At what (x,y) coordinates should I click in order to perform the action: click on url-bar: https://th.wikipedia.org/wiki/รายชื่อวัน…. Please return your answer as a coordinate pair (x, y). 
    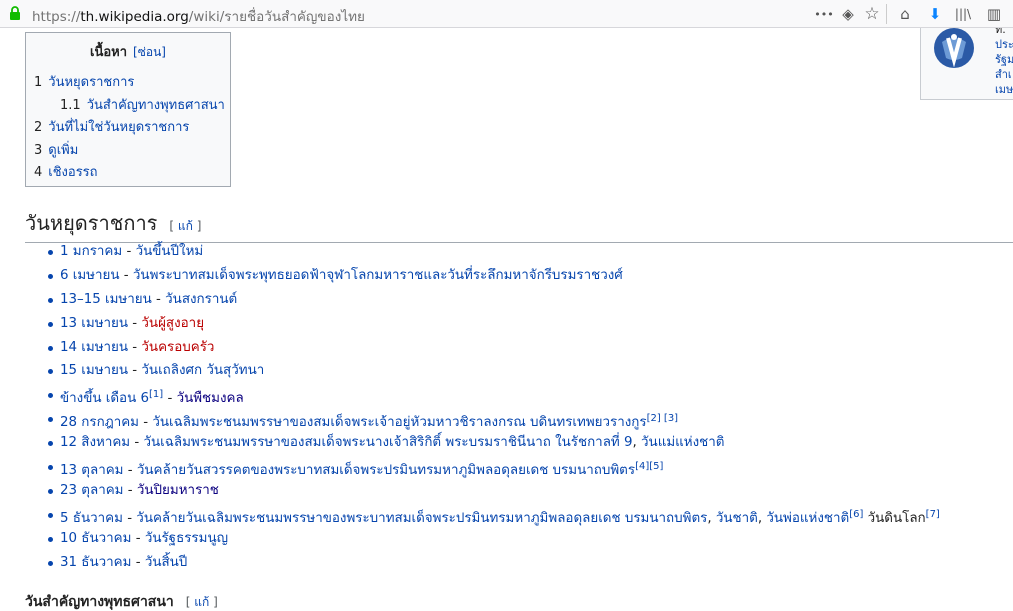
    Looking at the image, I should click on (198, 16).